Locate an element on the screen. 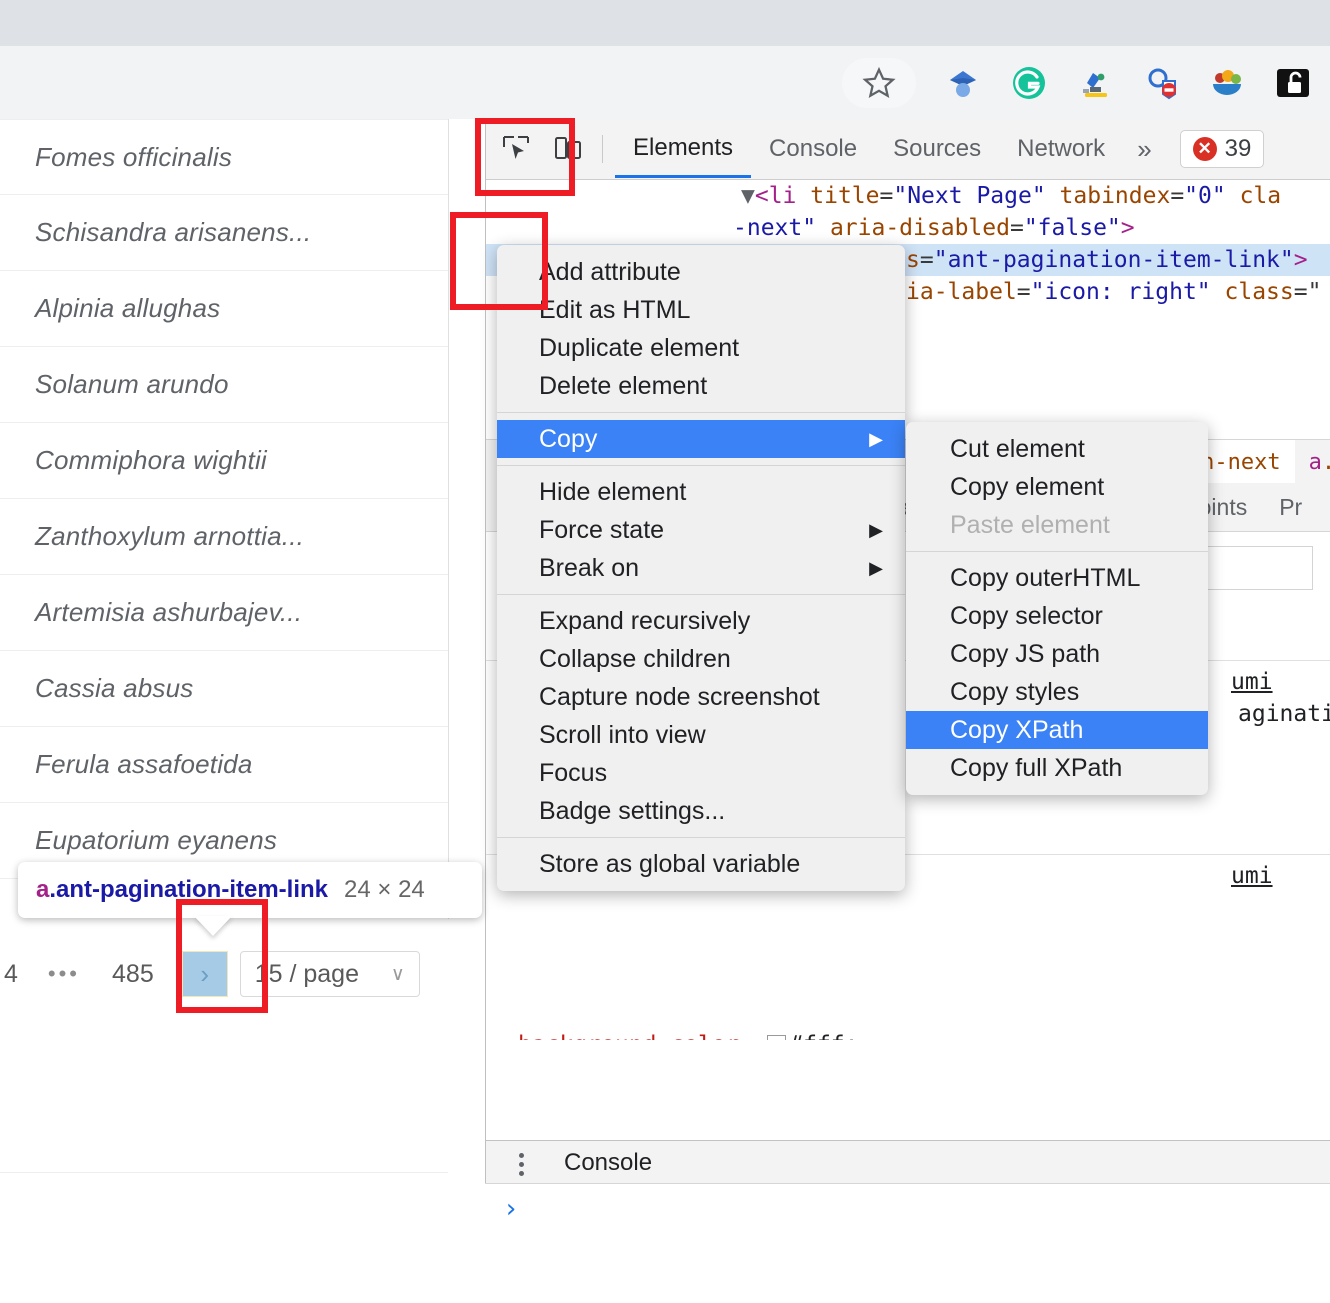 The height and width of the screenshot is (1303, 1330). sub-tab: Pr is located at coordinates (1290, 507).